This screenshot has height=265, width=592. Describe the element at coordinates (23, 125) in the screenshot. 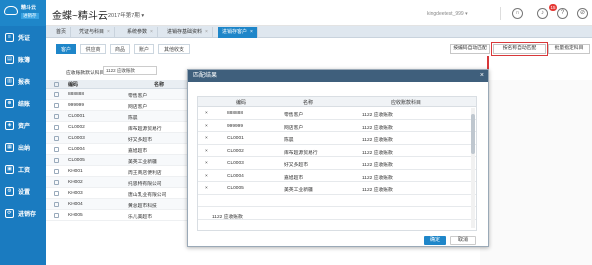

I see `sidebar-item-assets: ◈ 资产` at that location.